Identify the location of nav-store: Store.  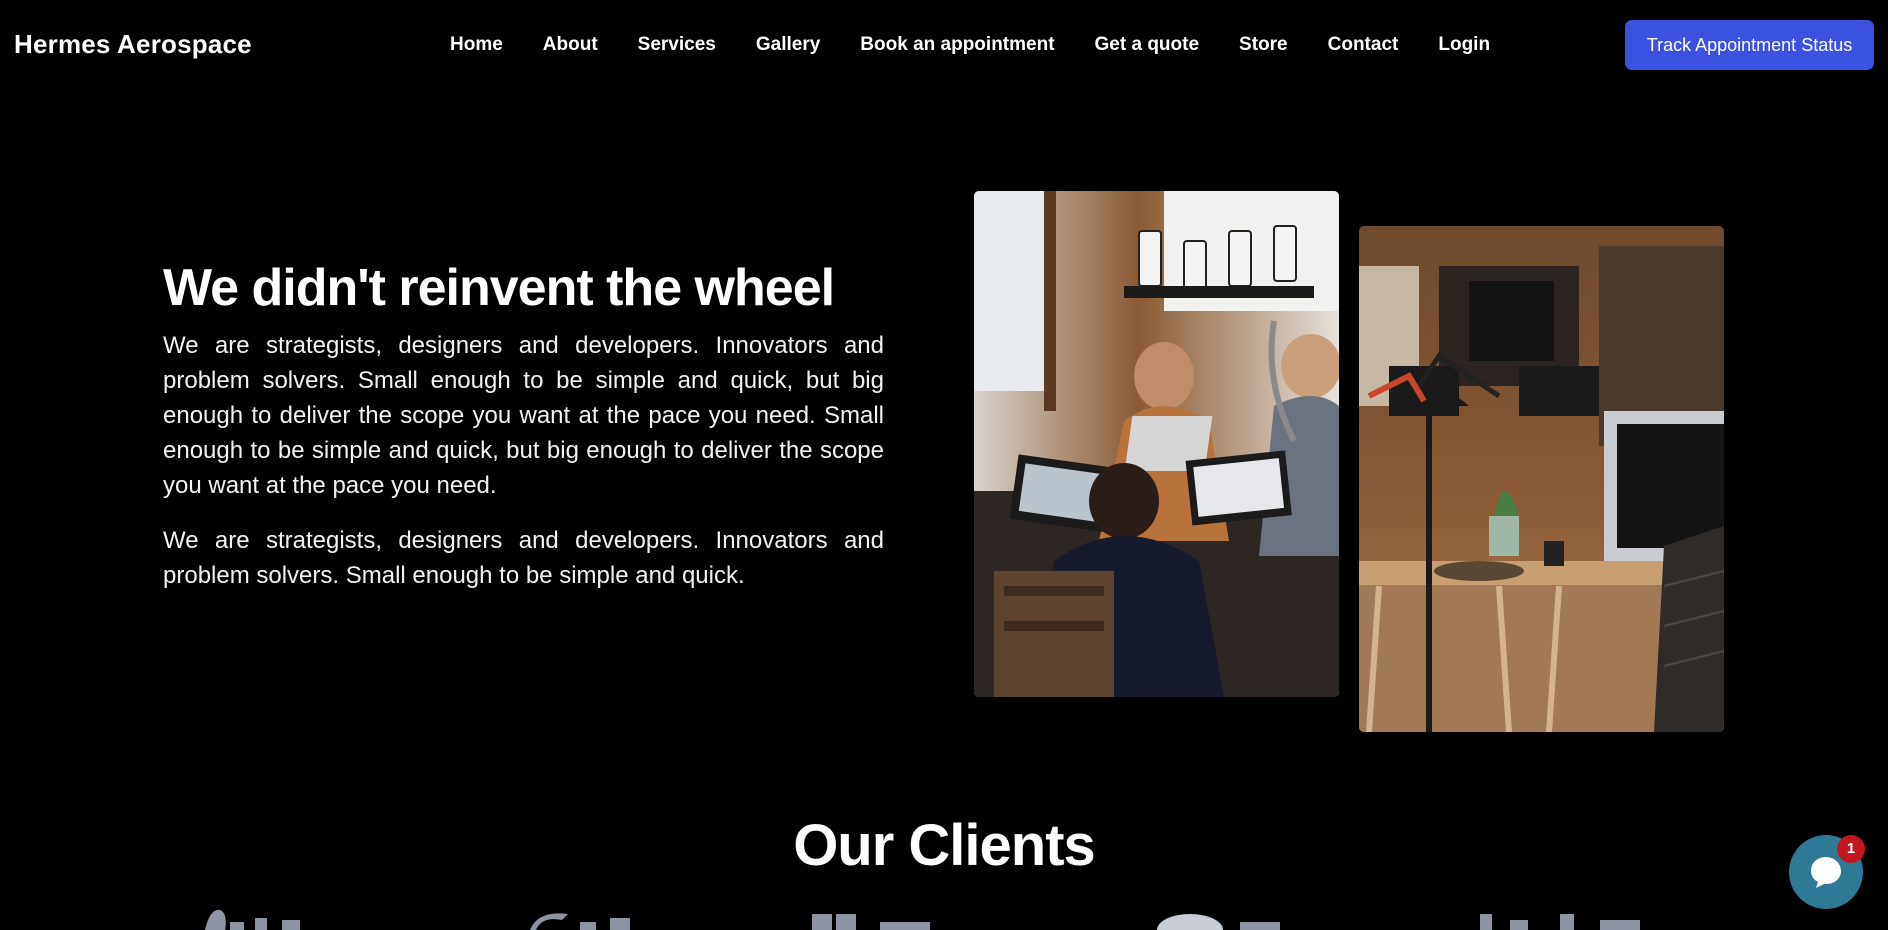
(1263, 45).